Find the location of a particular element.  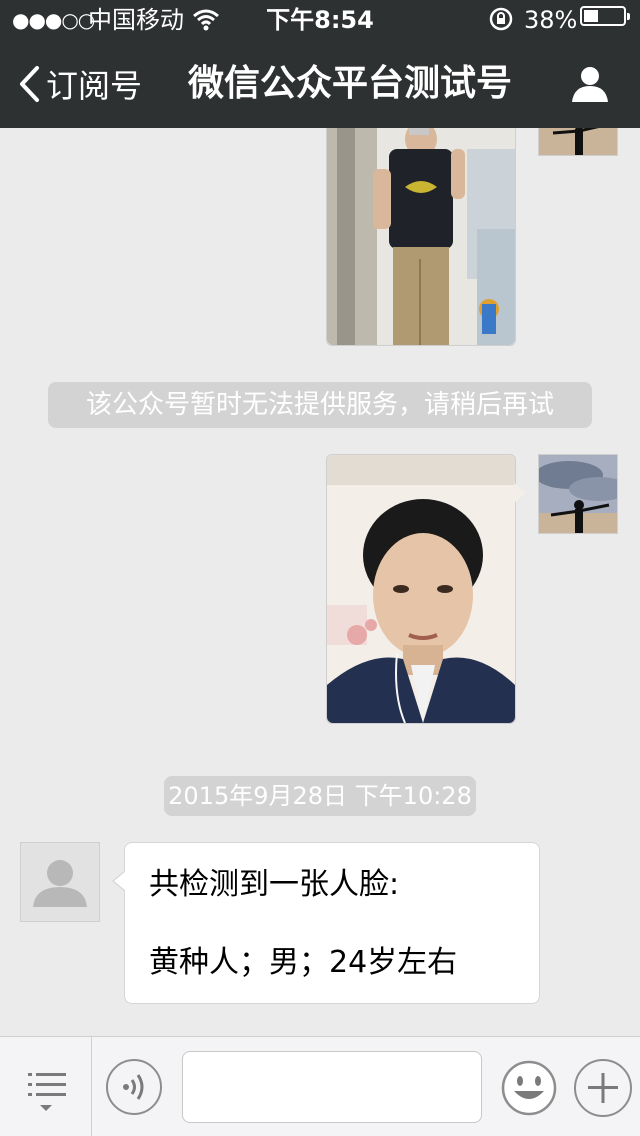

emoji-button is located at coordinates (529, 1088).